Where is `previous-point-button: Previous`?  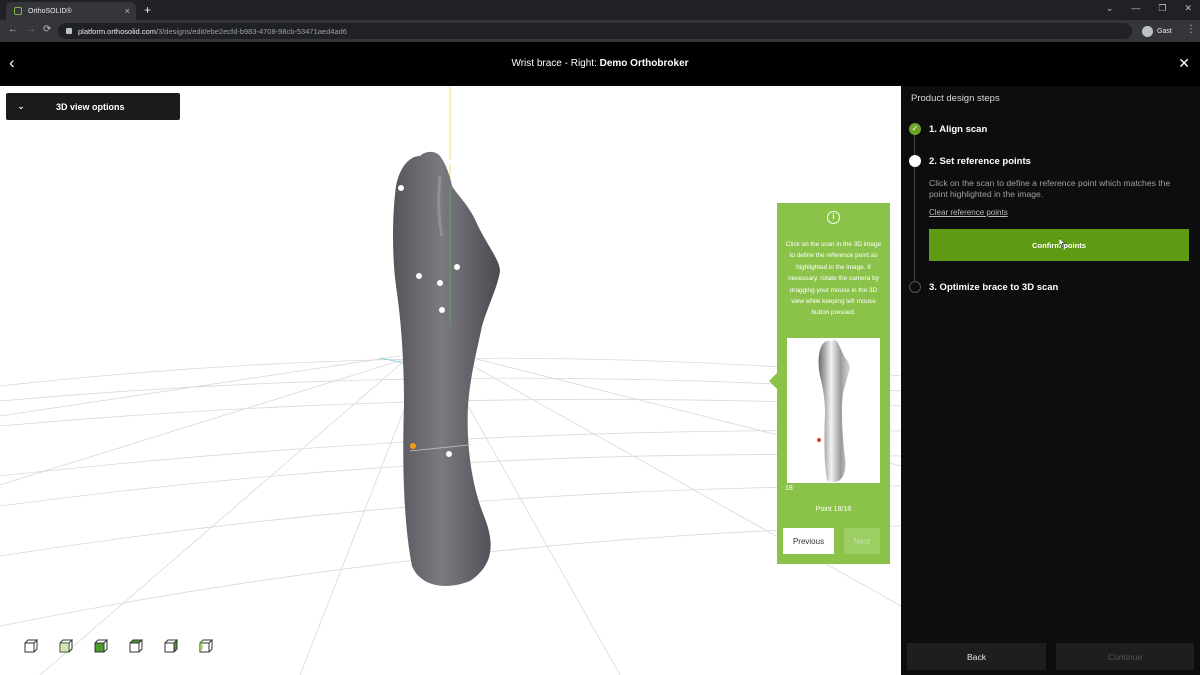
previous-point-button: Previous is located at coordinates (808, 541).